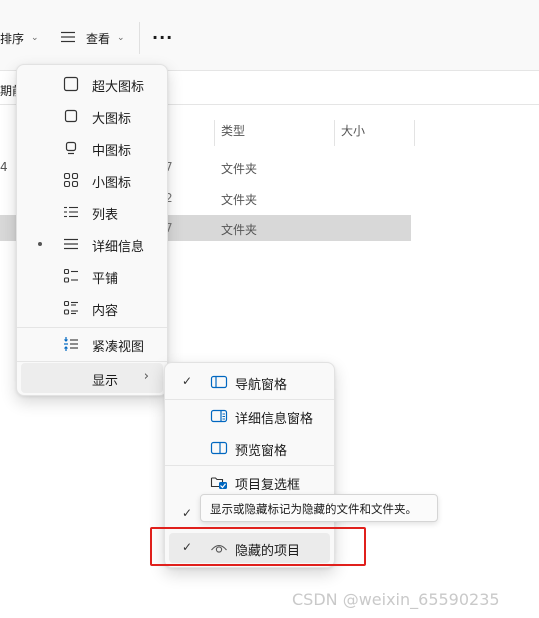  What do you see at coordinates (269, 35) in the screenshot?
I see `command-bar: 排序 ⌄ 查看 ⌄ ···` at bounding box center [269, 35].